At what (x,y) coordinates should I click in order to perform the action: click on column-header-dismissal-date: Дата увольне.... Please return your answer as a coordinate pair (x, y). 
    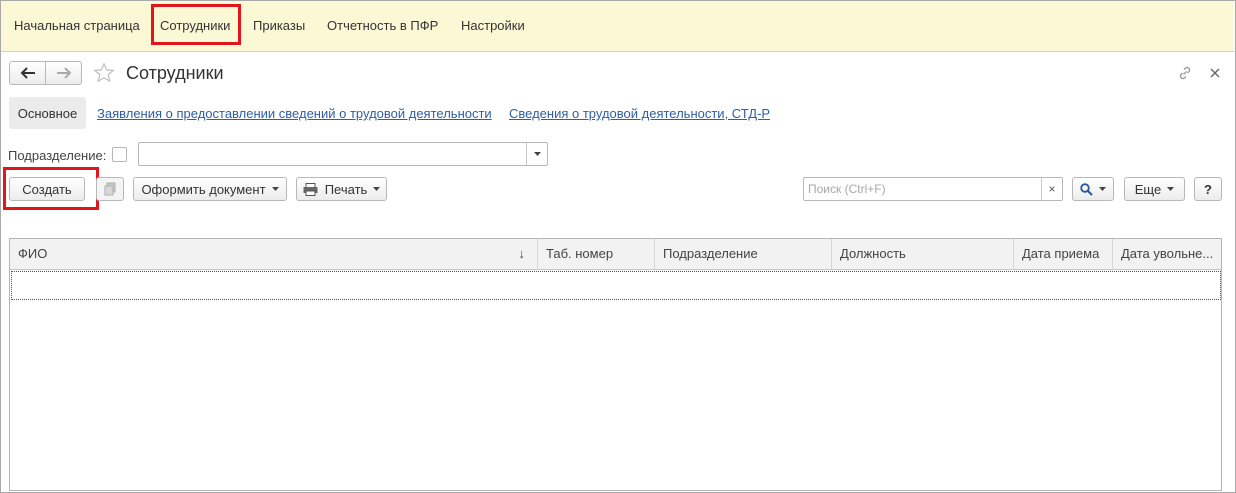
    Looking at the image, I should click on (1167, 254).